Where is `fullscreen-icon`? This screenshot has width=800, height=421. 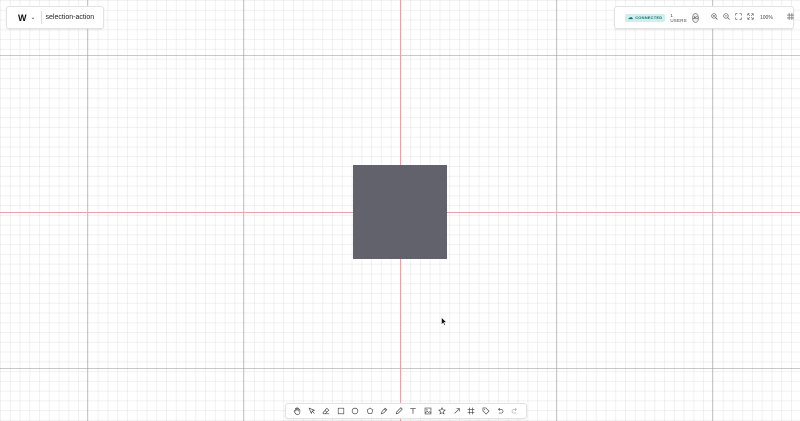 fullscreen-icon is located at coordinates (750, 17).